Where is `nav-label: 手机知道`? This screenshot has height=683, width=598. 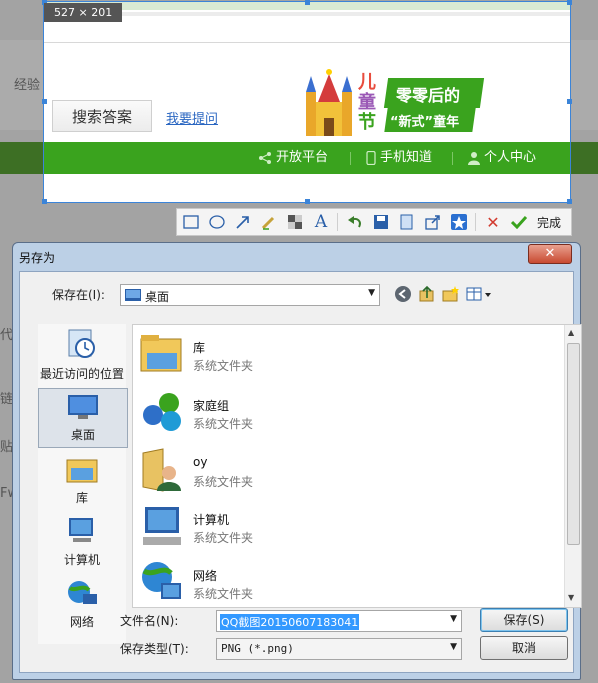 nav-label: 手机知道 is located at coordinates (406, 157).